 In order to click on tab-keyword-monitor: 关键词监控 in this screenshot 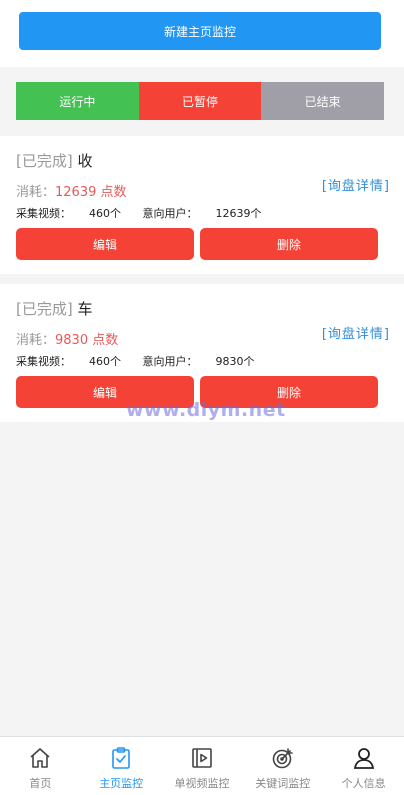, I will do `click(282, 766)`.